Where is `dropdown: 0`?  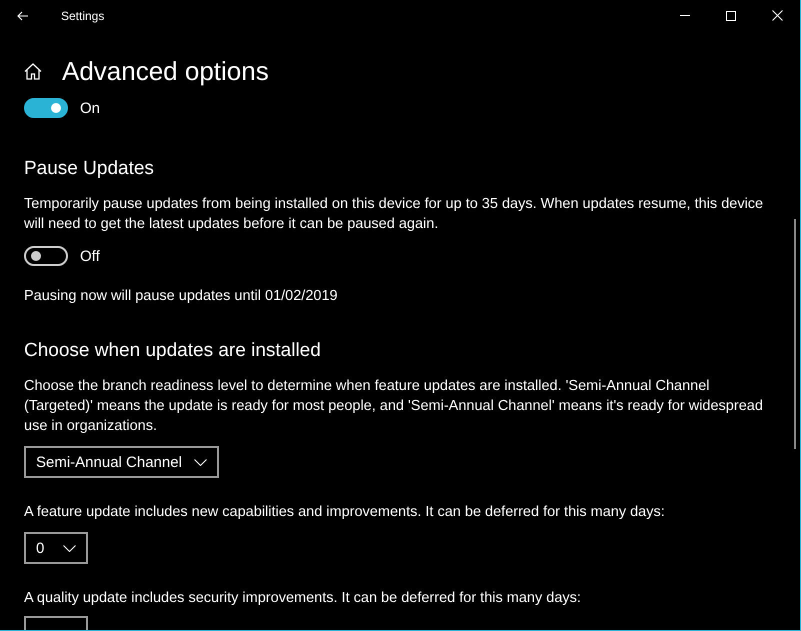 dropdown: 0 is located at coordinates (56, 548).